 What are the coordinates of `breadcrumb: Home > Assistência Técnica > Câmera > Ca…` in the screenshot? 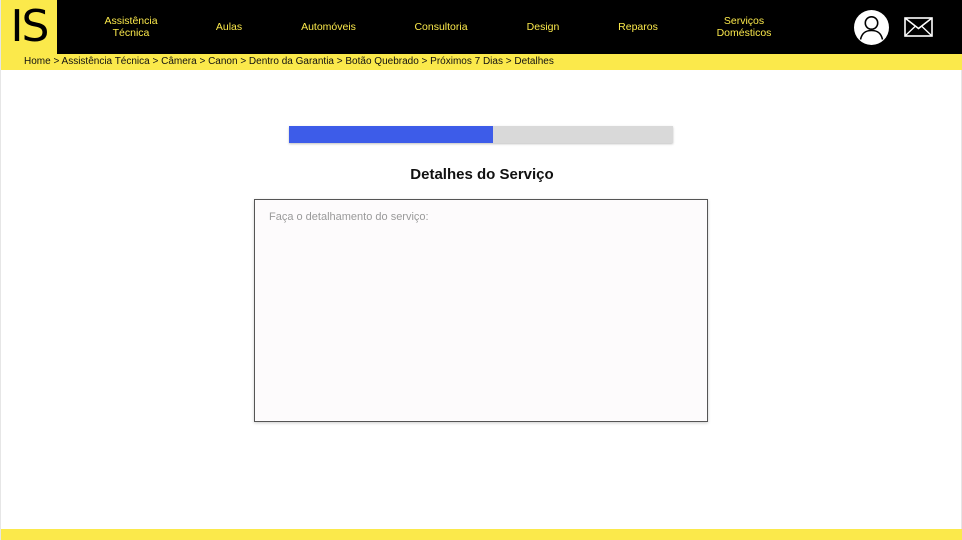 It's located at (289, 62).